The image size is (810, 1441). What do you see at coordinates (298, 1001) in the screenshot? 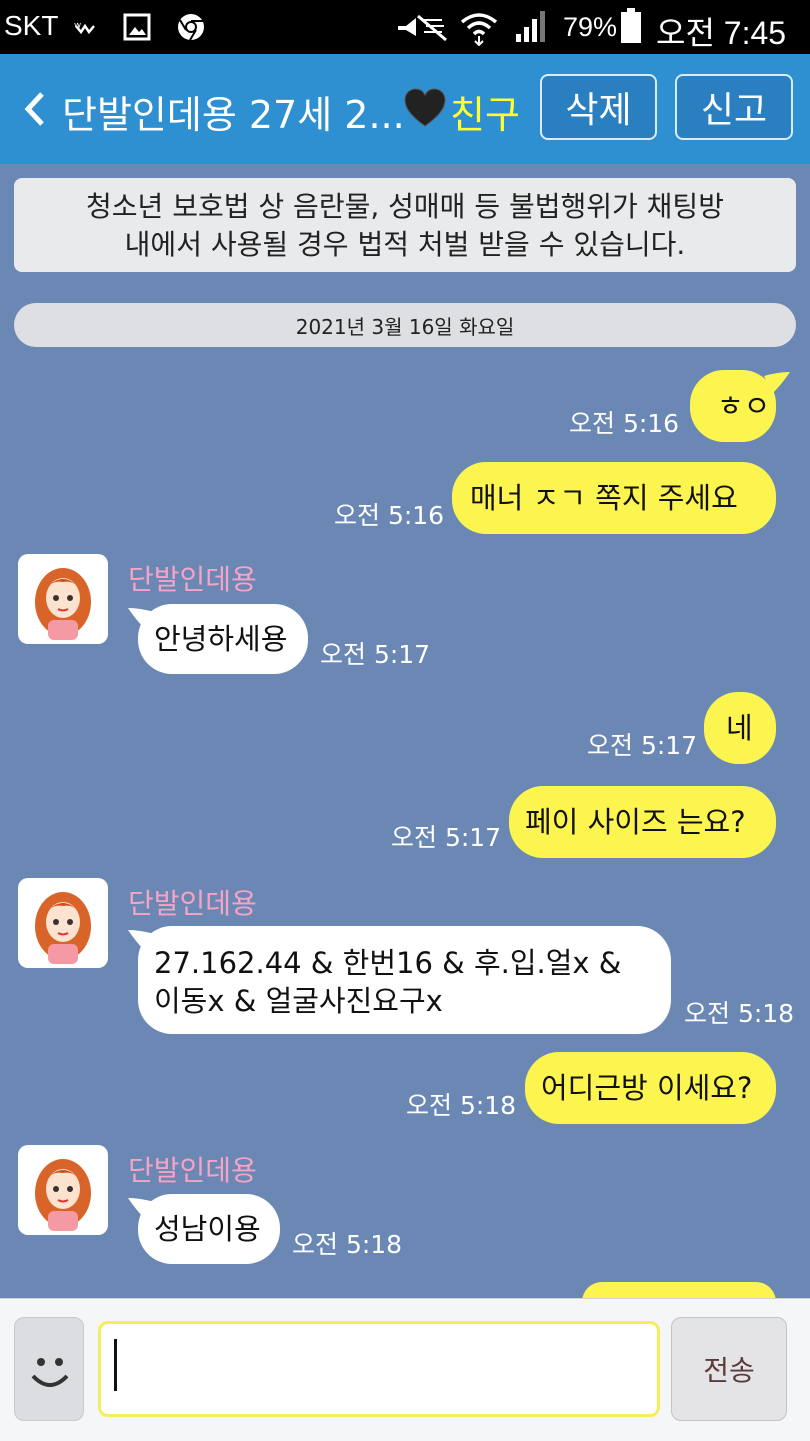
I see `message-text: 이동x & 얼굴사진요구x` at bounding box center [298, 1001].